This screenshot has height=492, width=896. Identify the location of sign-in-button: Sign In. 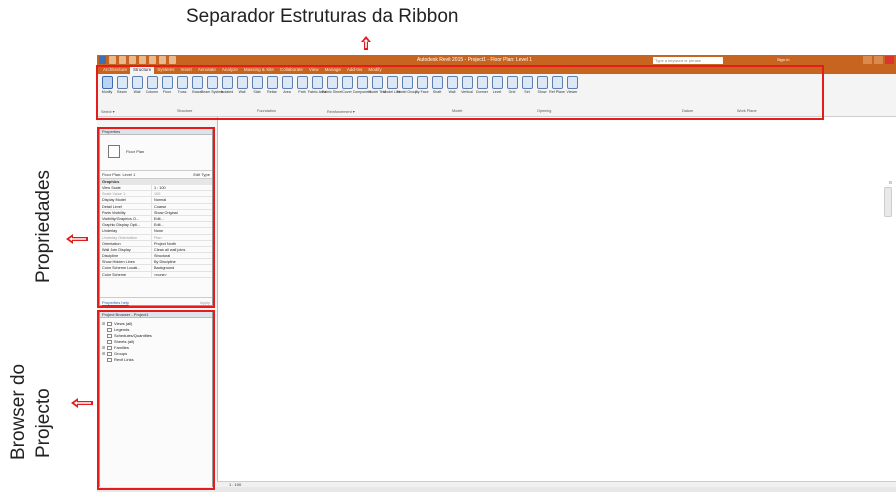
(783, 59).